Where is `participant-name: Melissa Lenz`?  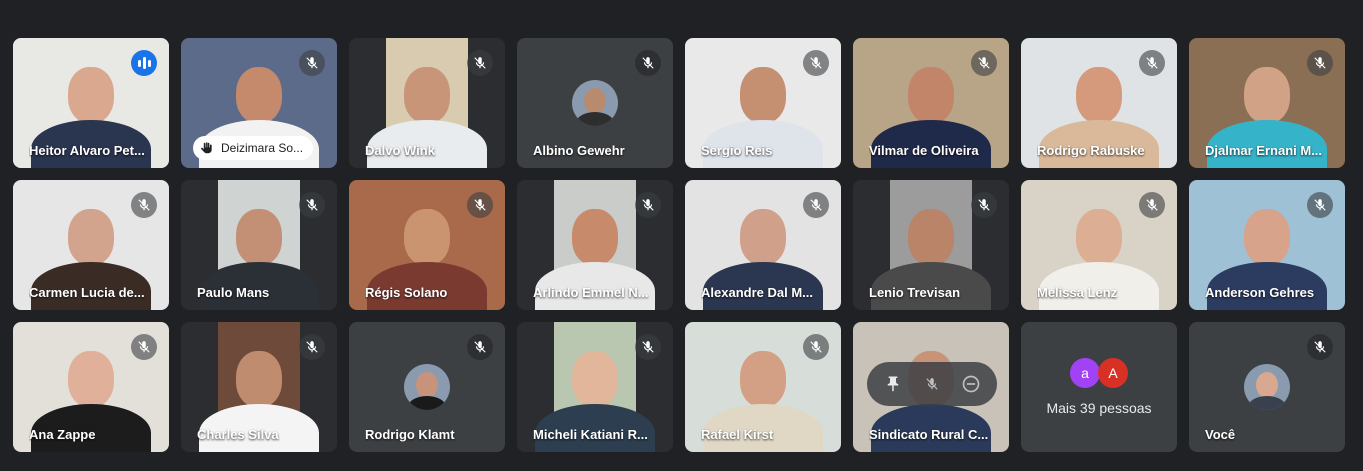
participant-name: Melissa Lenz is located at coordinates (1077, 292).